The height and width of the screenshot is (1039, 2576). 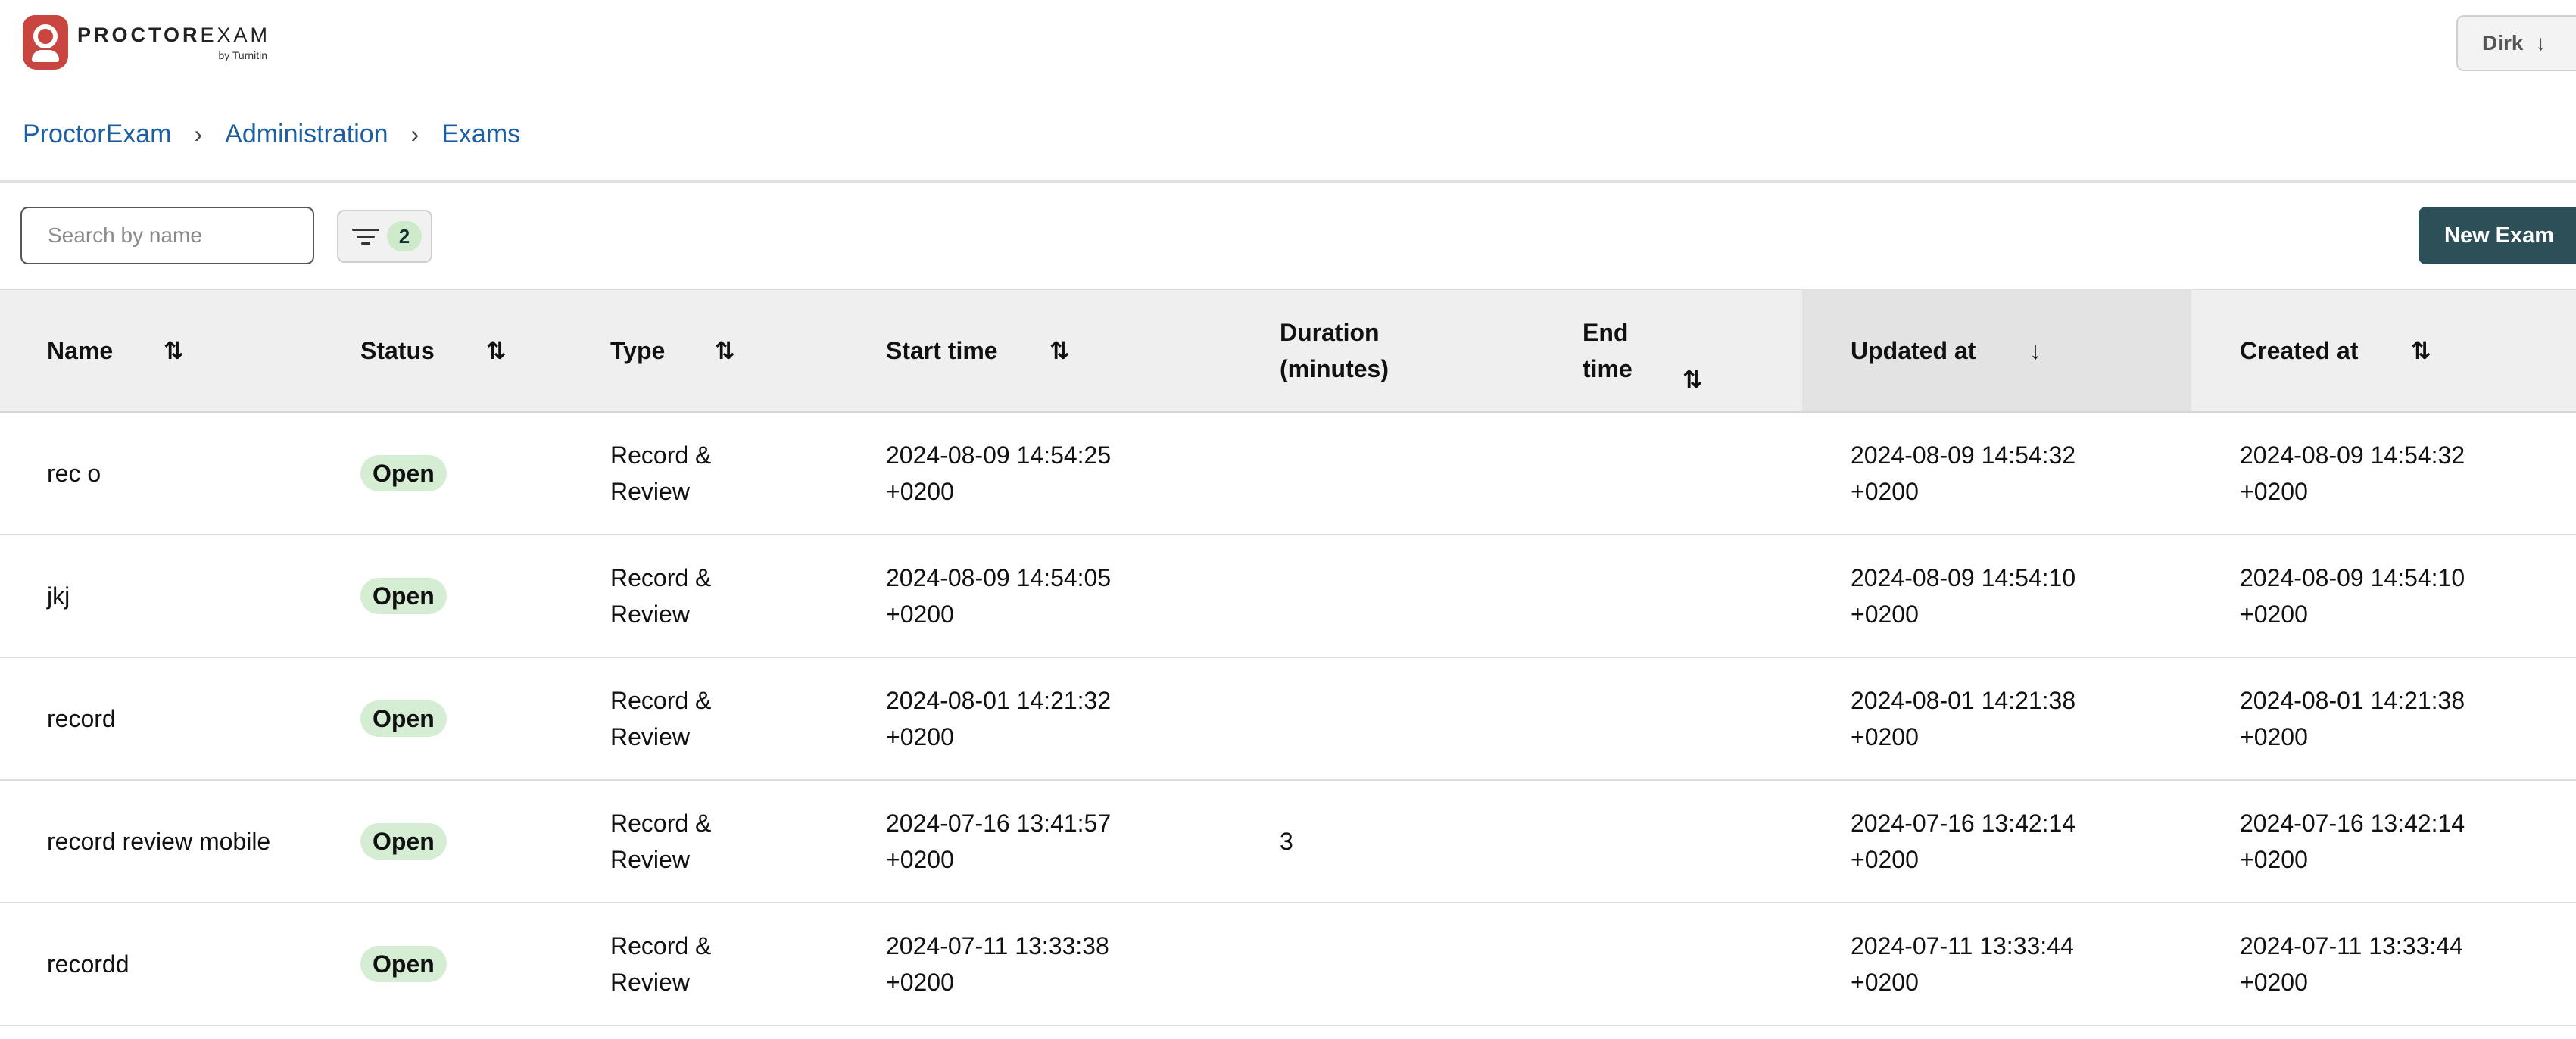 What do you see at coordinates (97, 134) in the screenshot?
I see `breadcrumb-item-proctorexam: ProctorExam` at bounding box center [97, 134].